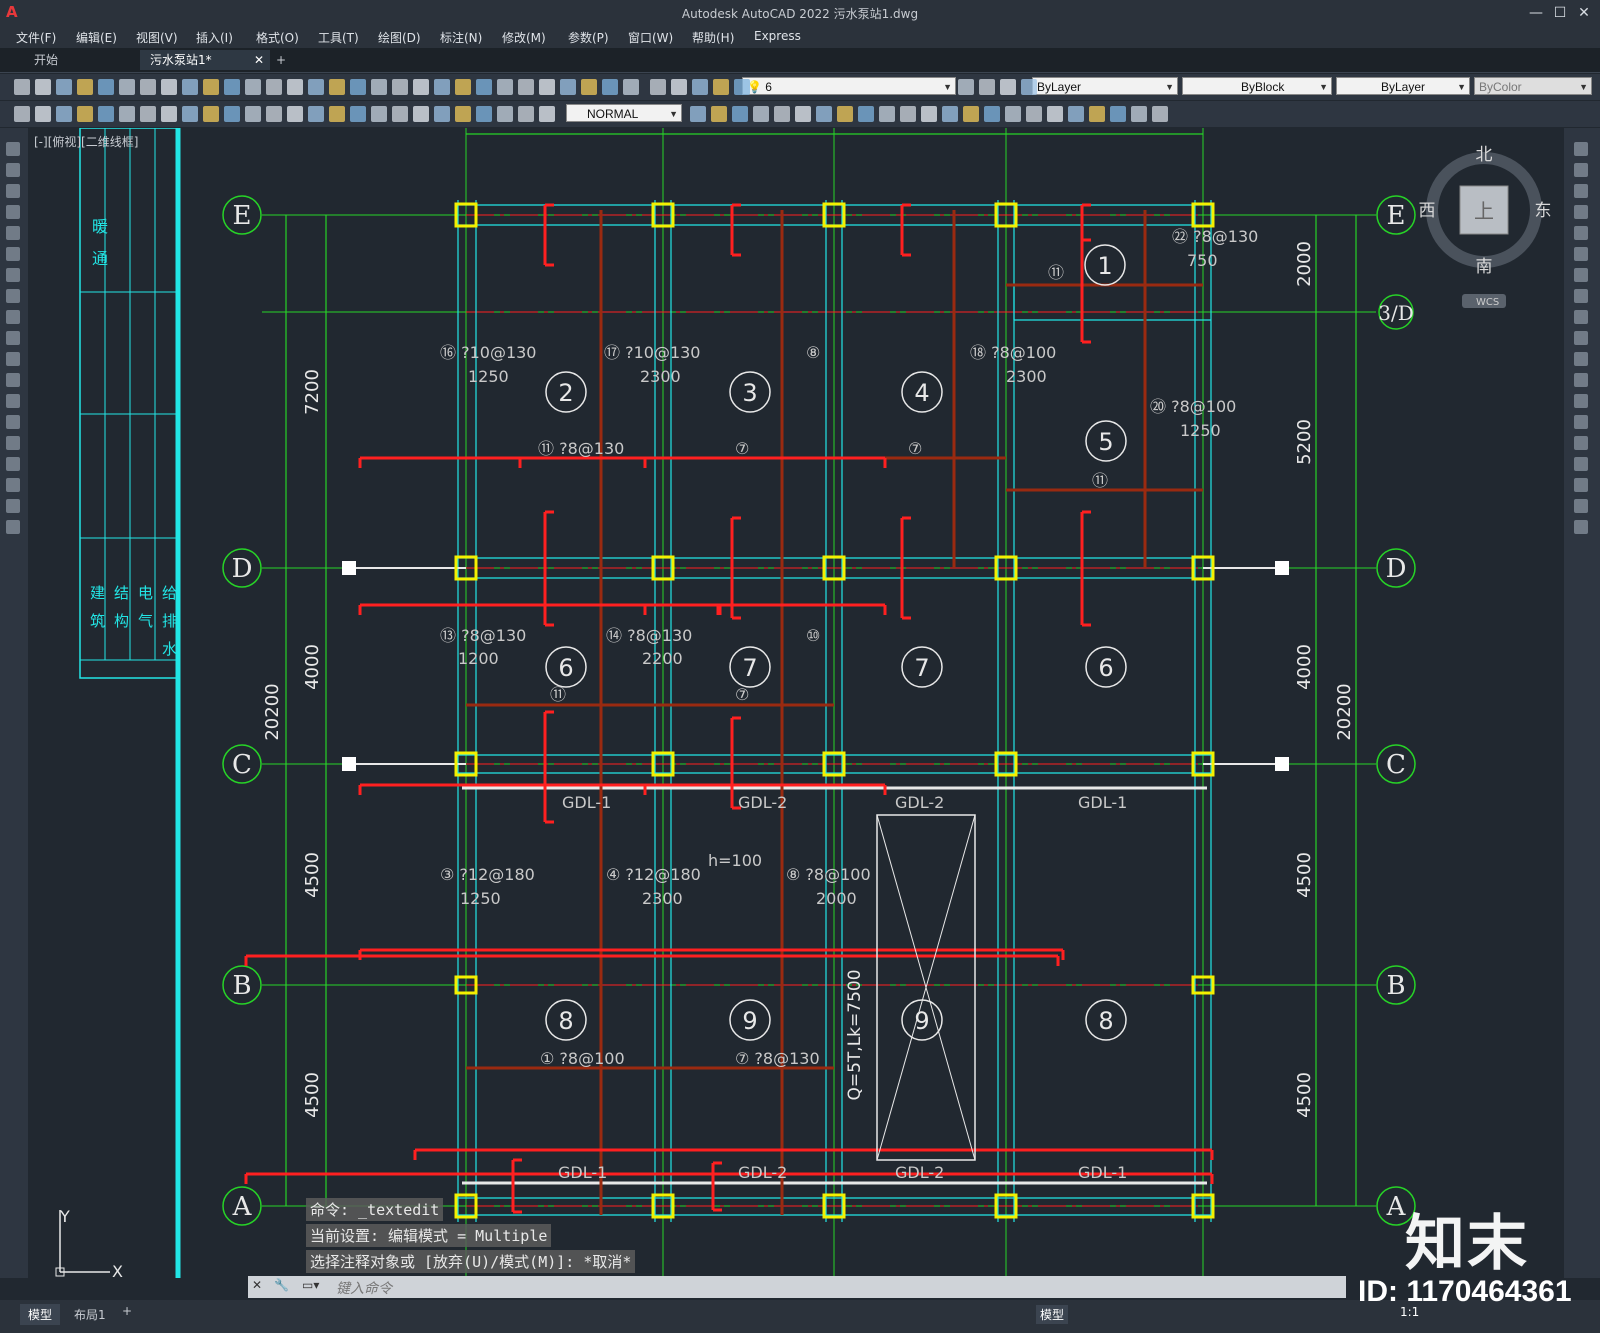 The height and width of the screenshot is (1333, 1600). What do you see at coordinates (650, 37) in the screenshot?
I see `menu-item-10: 窗口(W)` at bounding box center [650, 37].